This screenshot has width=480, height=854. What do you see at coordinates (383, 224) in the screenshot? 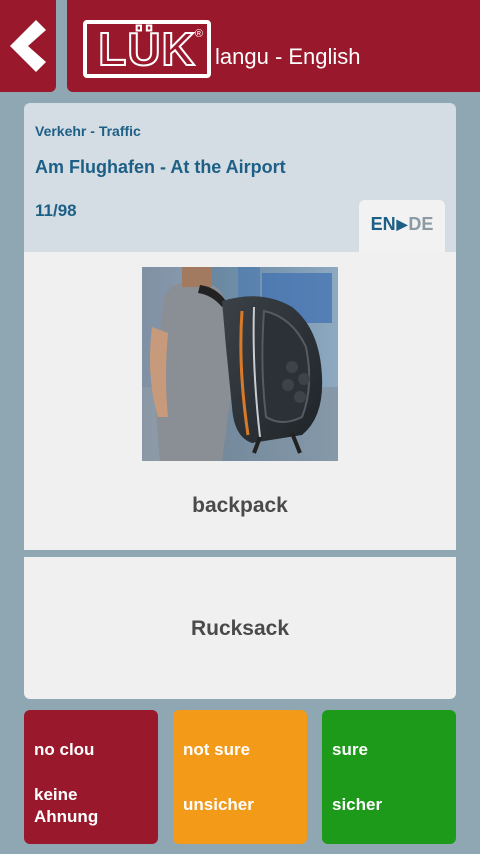
I see `direction-from: EN` at bounding box center [383, 224].